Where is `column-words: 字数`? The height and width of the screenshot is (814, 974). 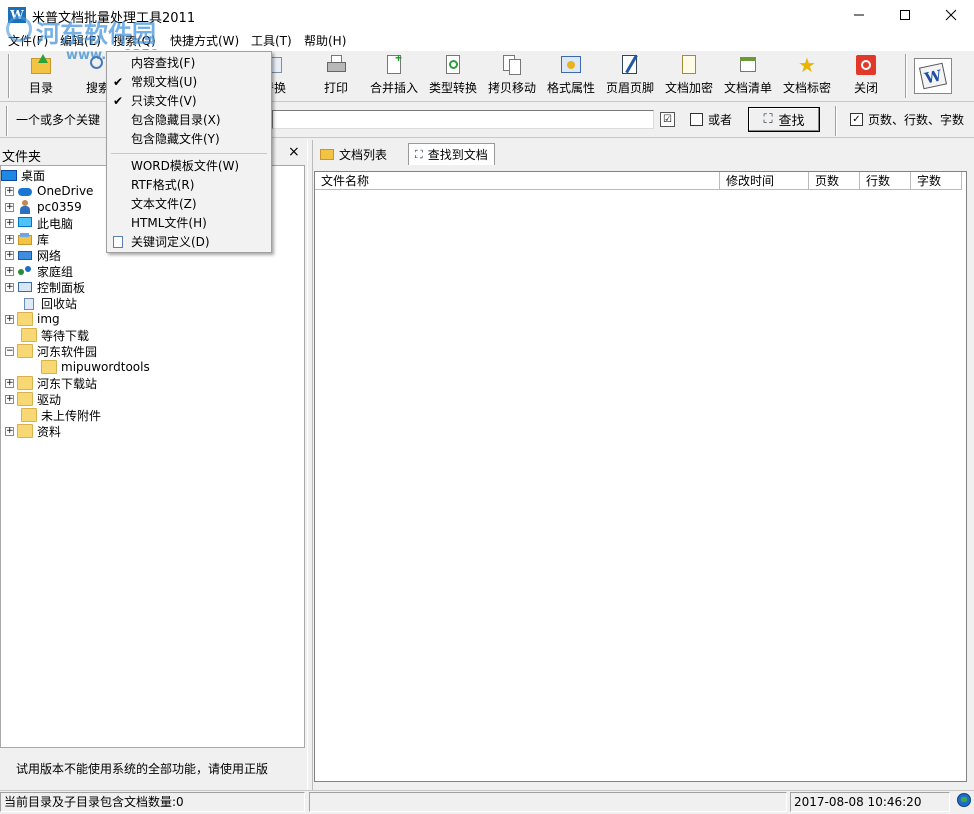
column-words: 字数 is located at coordinates (936, 181).